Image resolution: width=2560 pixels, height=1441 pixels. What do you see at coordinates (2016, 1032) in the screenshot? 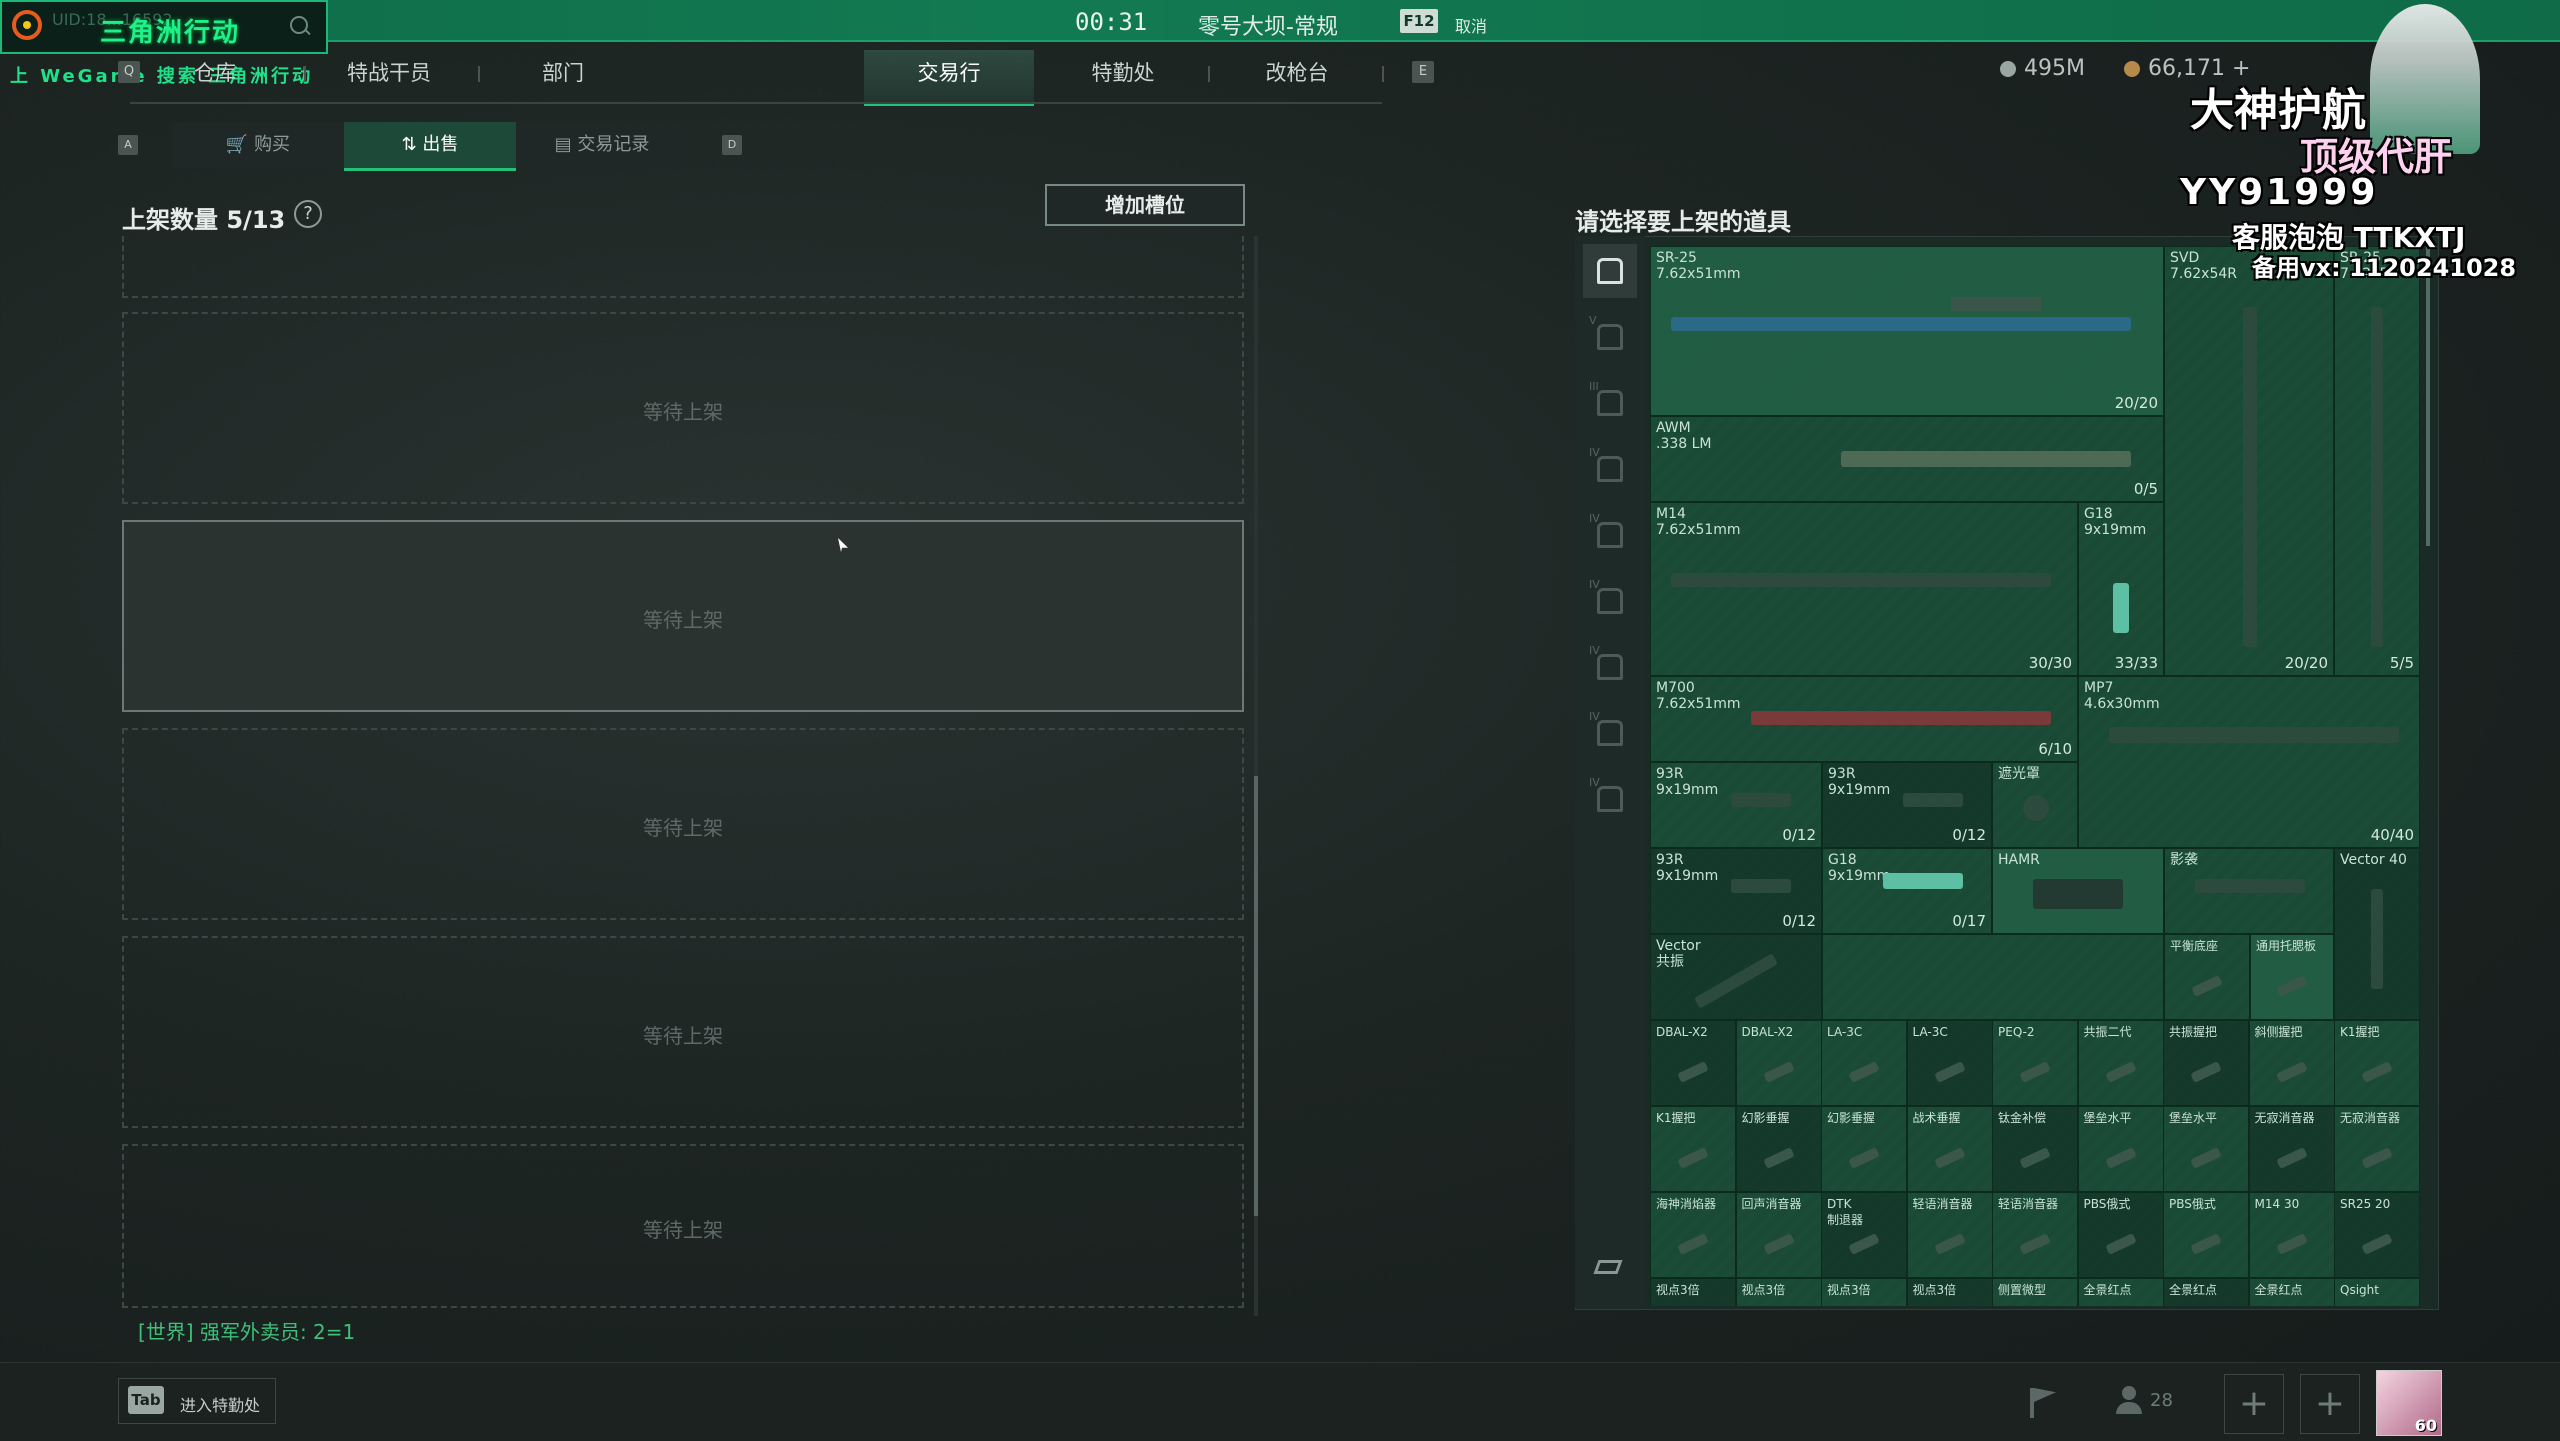
I see `item-name: PEQ-2` at bounding box center [2016, 1032].